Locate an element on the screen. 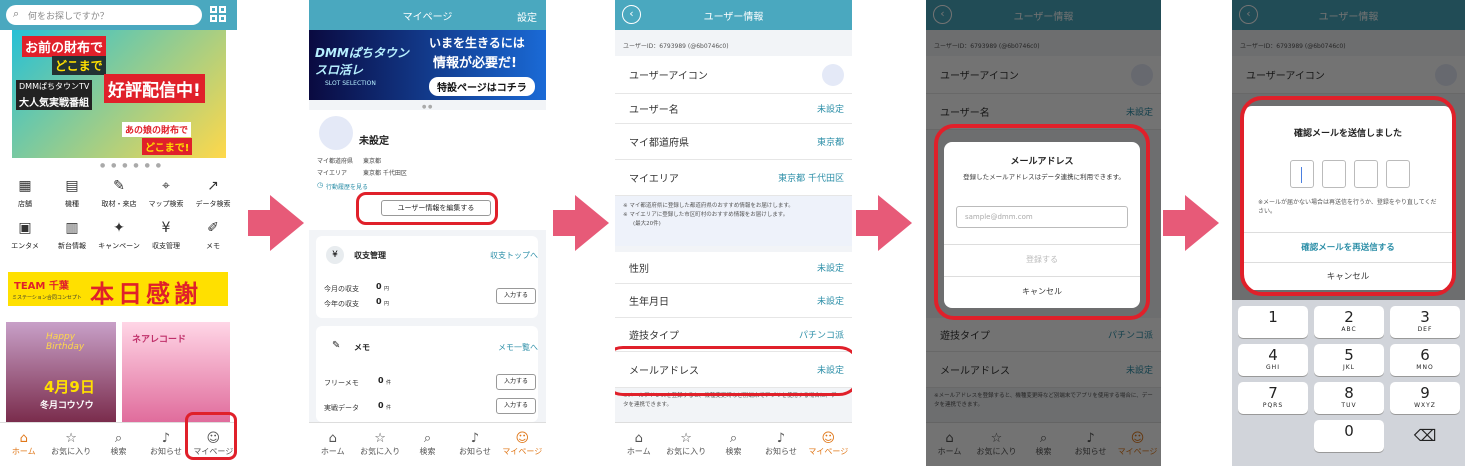  key-9: 9 WXYZ is located at coordinates (1425, 398).